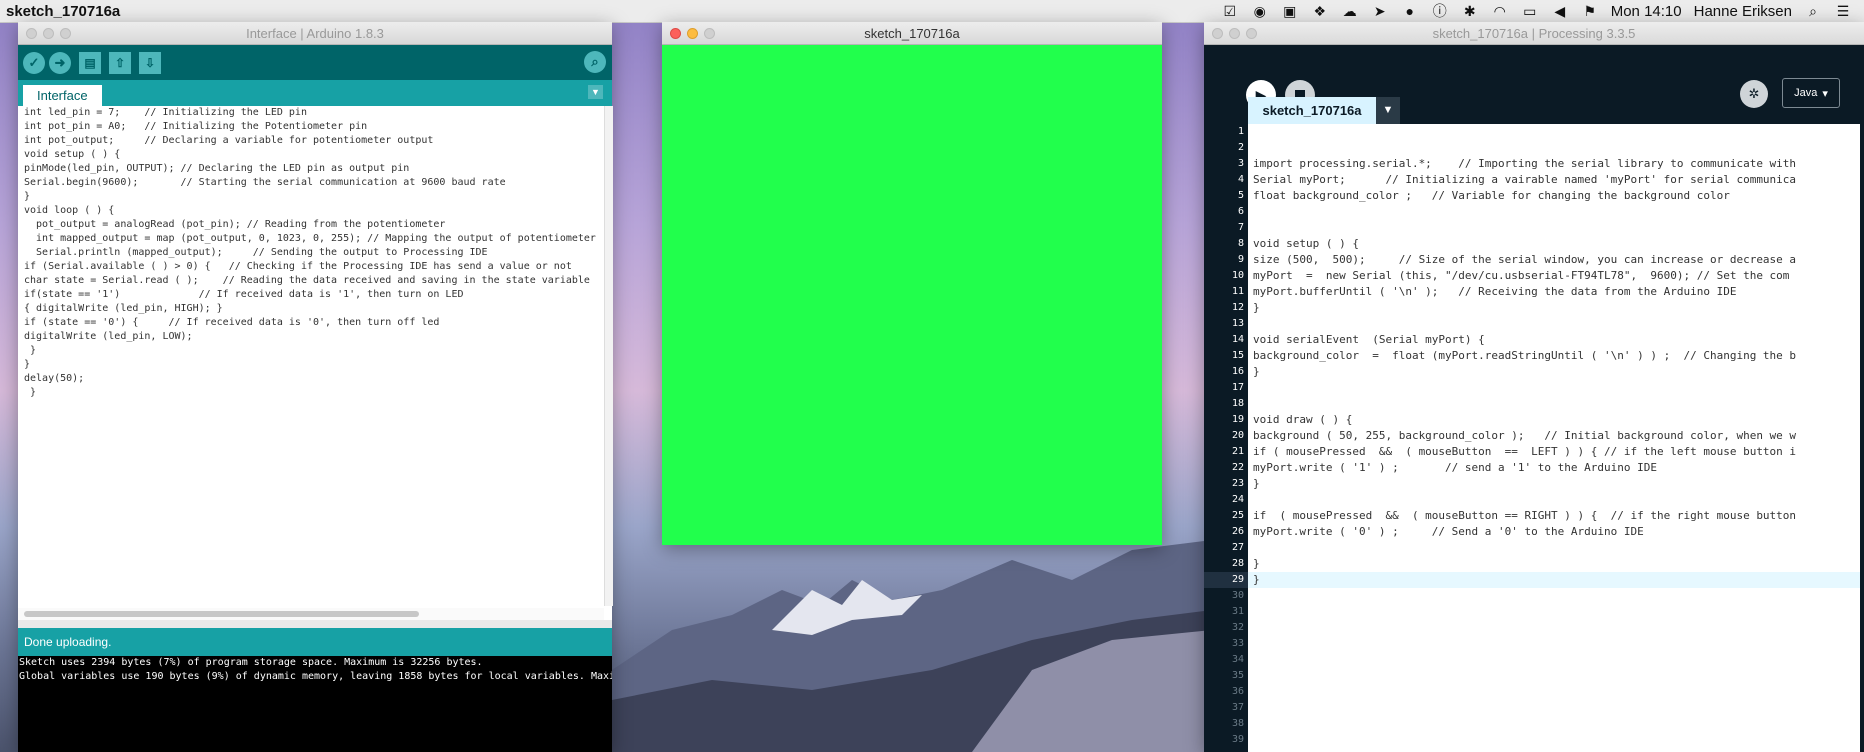  Describe the element at coordinates (1237, 467) in the screenshot. I see `line-number: 22` at that location.